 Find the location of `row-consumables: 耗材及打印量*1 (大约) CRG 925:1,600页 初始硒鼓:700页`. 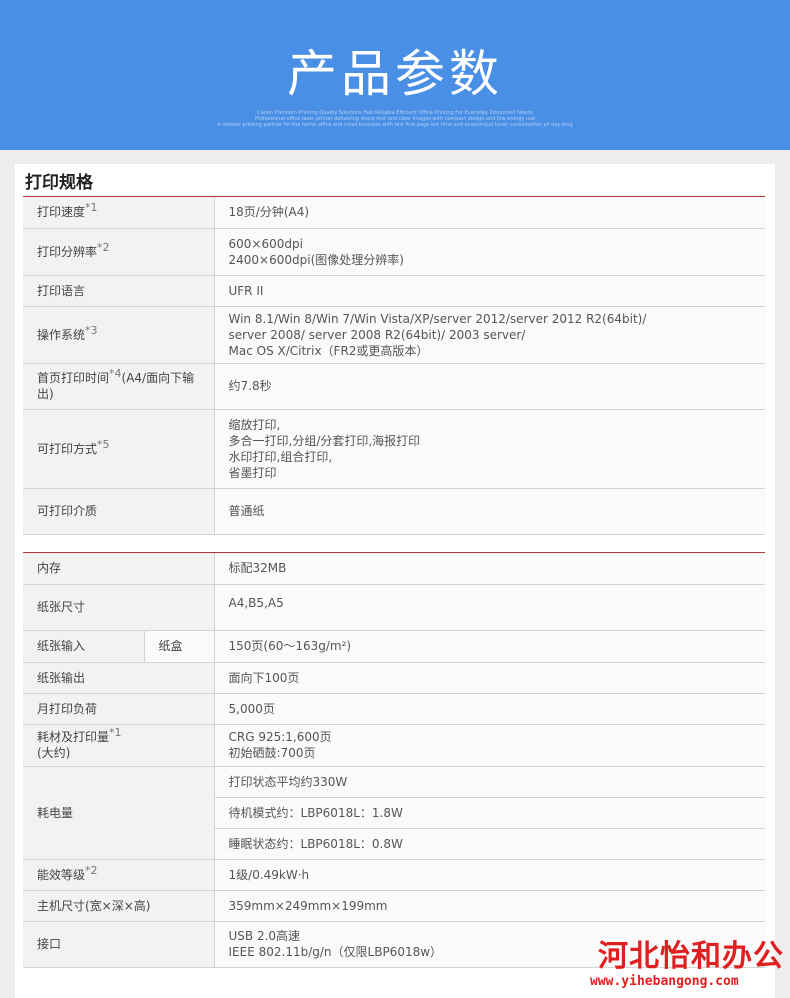

row-consumables: 耗材及打印量*1 (大约) CRG 925:1,600页 初始硒鼓:700页 is located at coordinates (394, 745).